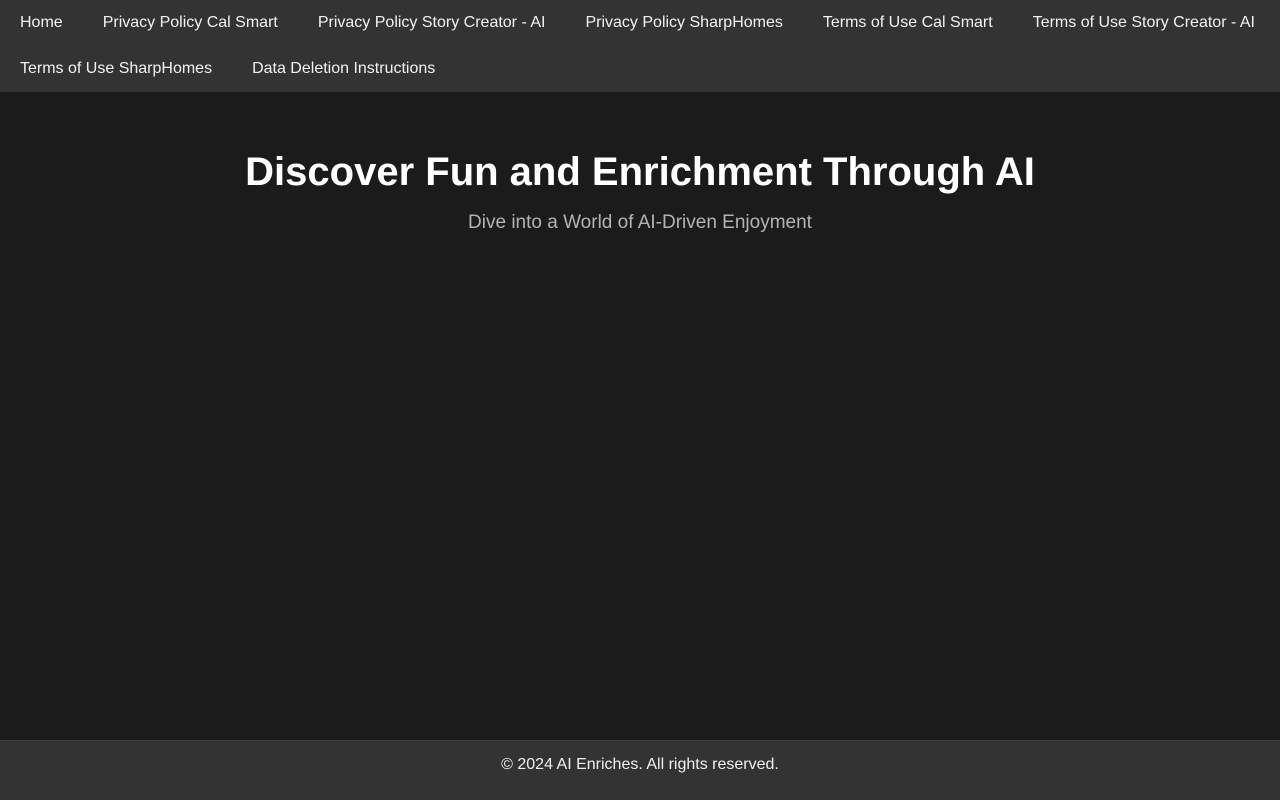  What do you see at coordinates (908, 23) in the screenshot?
I see `nav-link-terms-of-use-cal-smart: Terms of Use Cal Smart` at bounding box center [908, 23].